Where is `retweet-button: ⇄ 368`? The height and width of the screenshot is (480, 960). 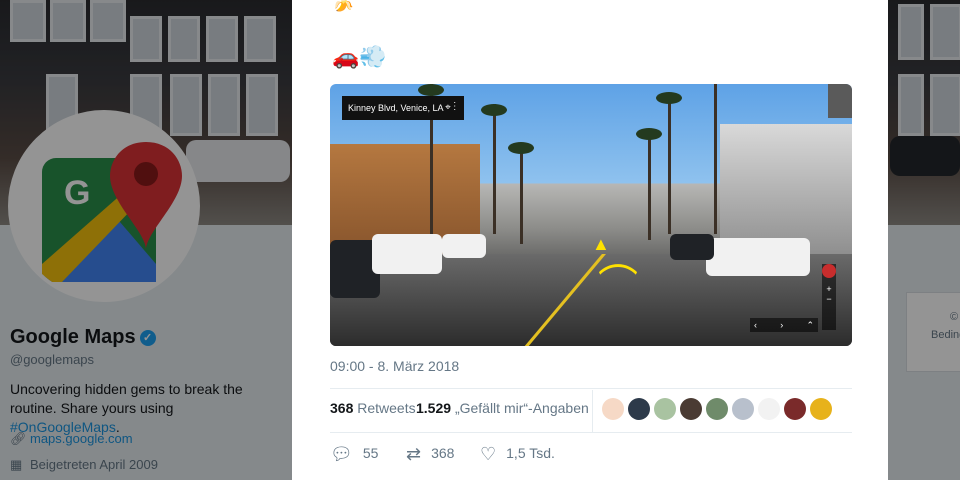 retweet-button: ⇄ 368 is located at coordinates (430, 454).